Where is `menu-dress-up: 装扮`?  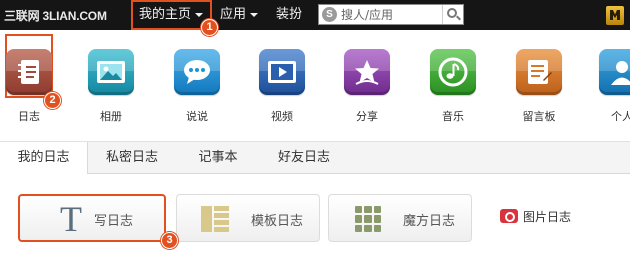 menu-dress-up: 装扮 is located at coordinates (289, 15).